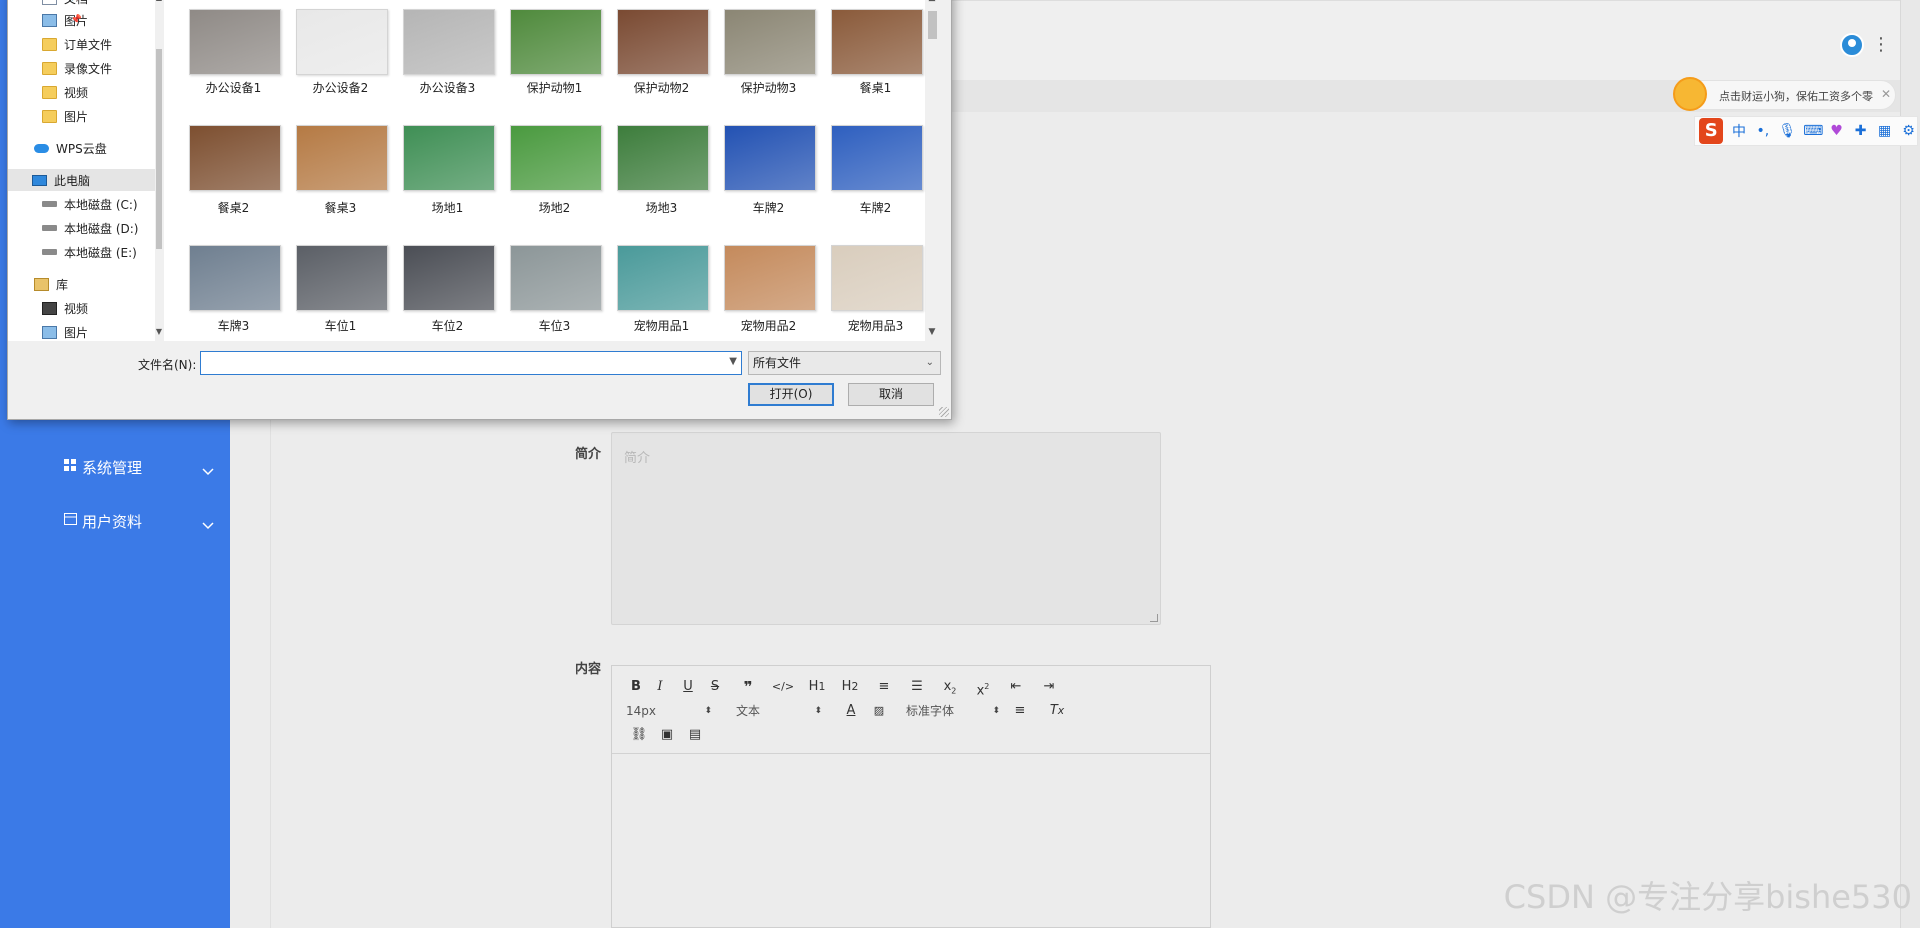 The height and width of the screenshot is (928, 1920). Describe the element at coordinates (850, 687) in the screenshot. I see `heading2-button: H2` at that location.